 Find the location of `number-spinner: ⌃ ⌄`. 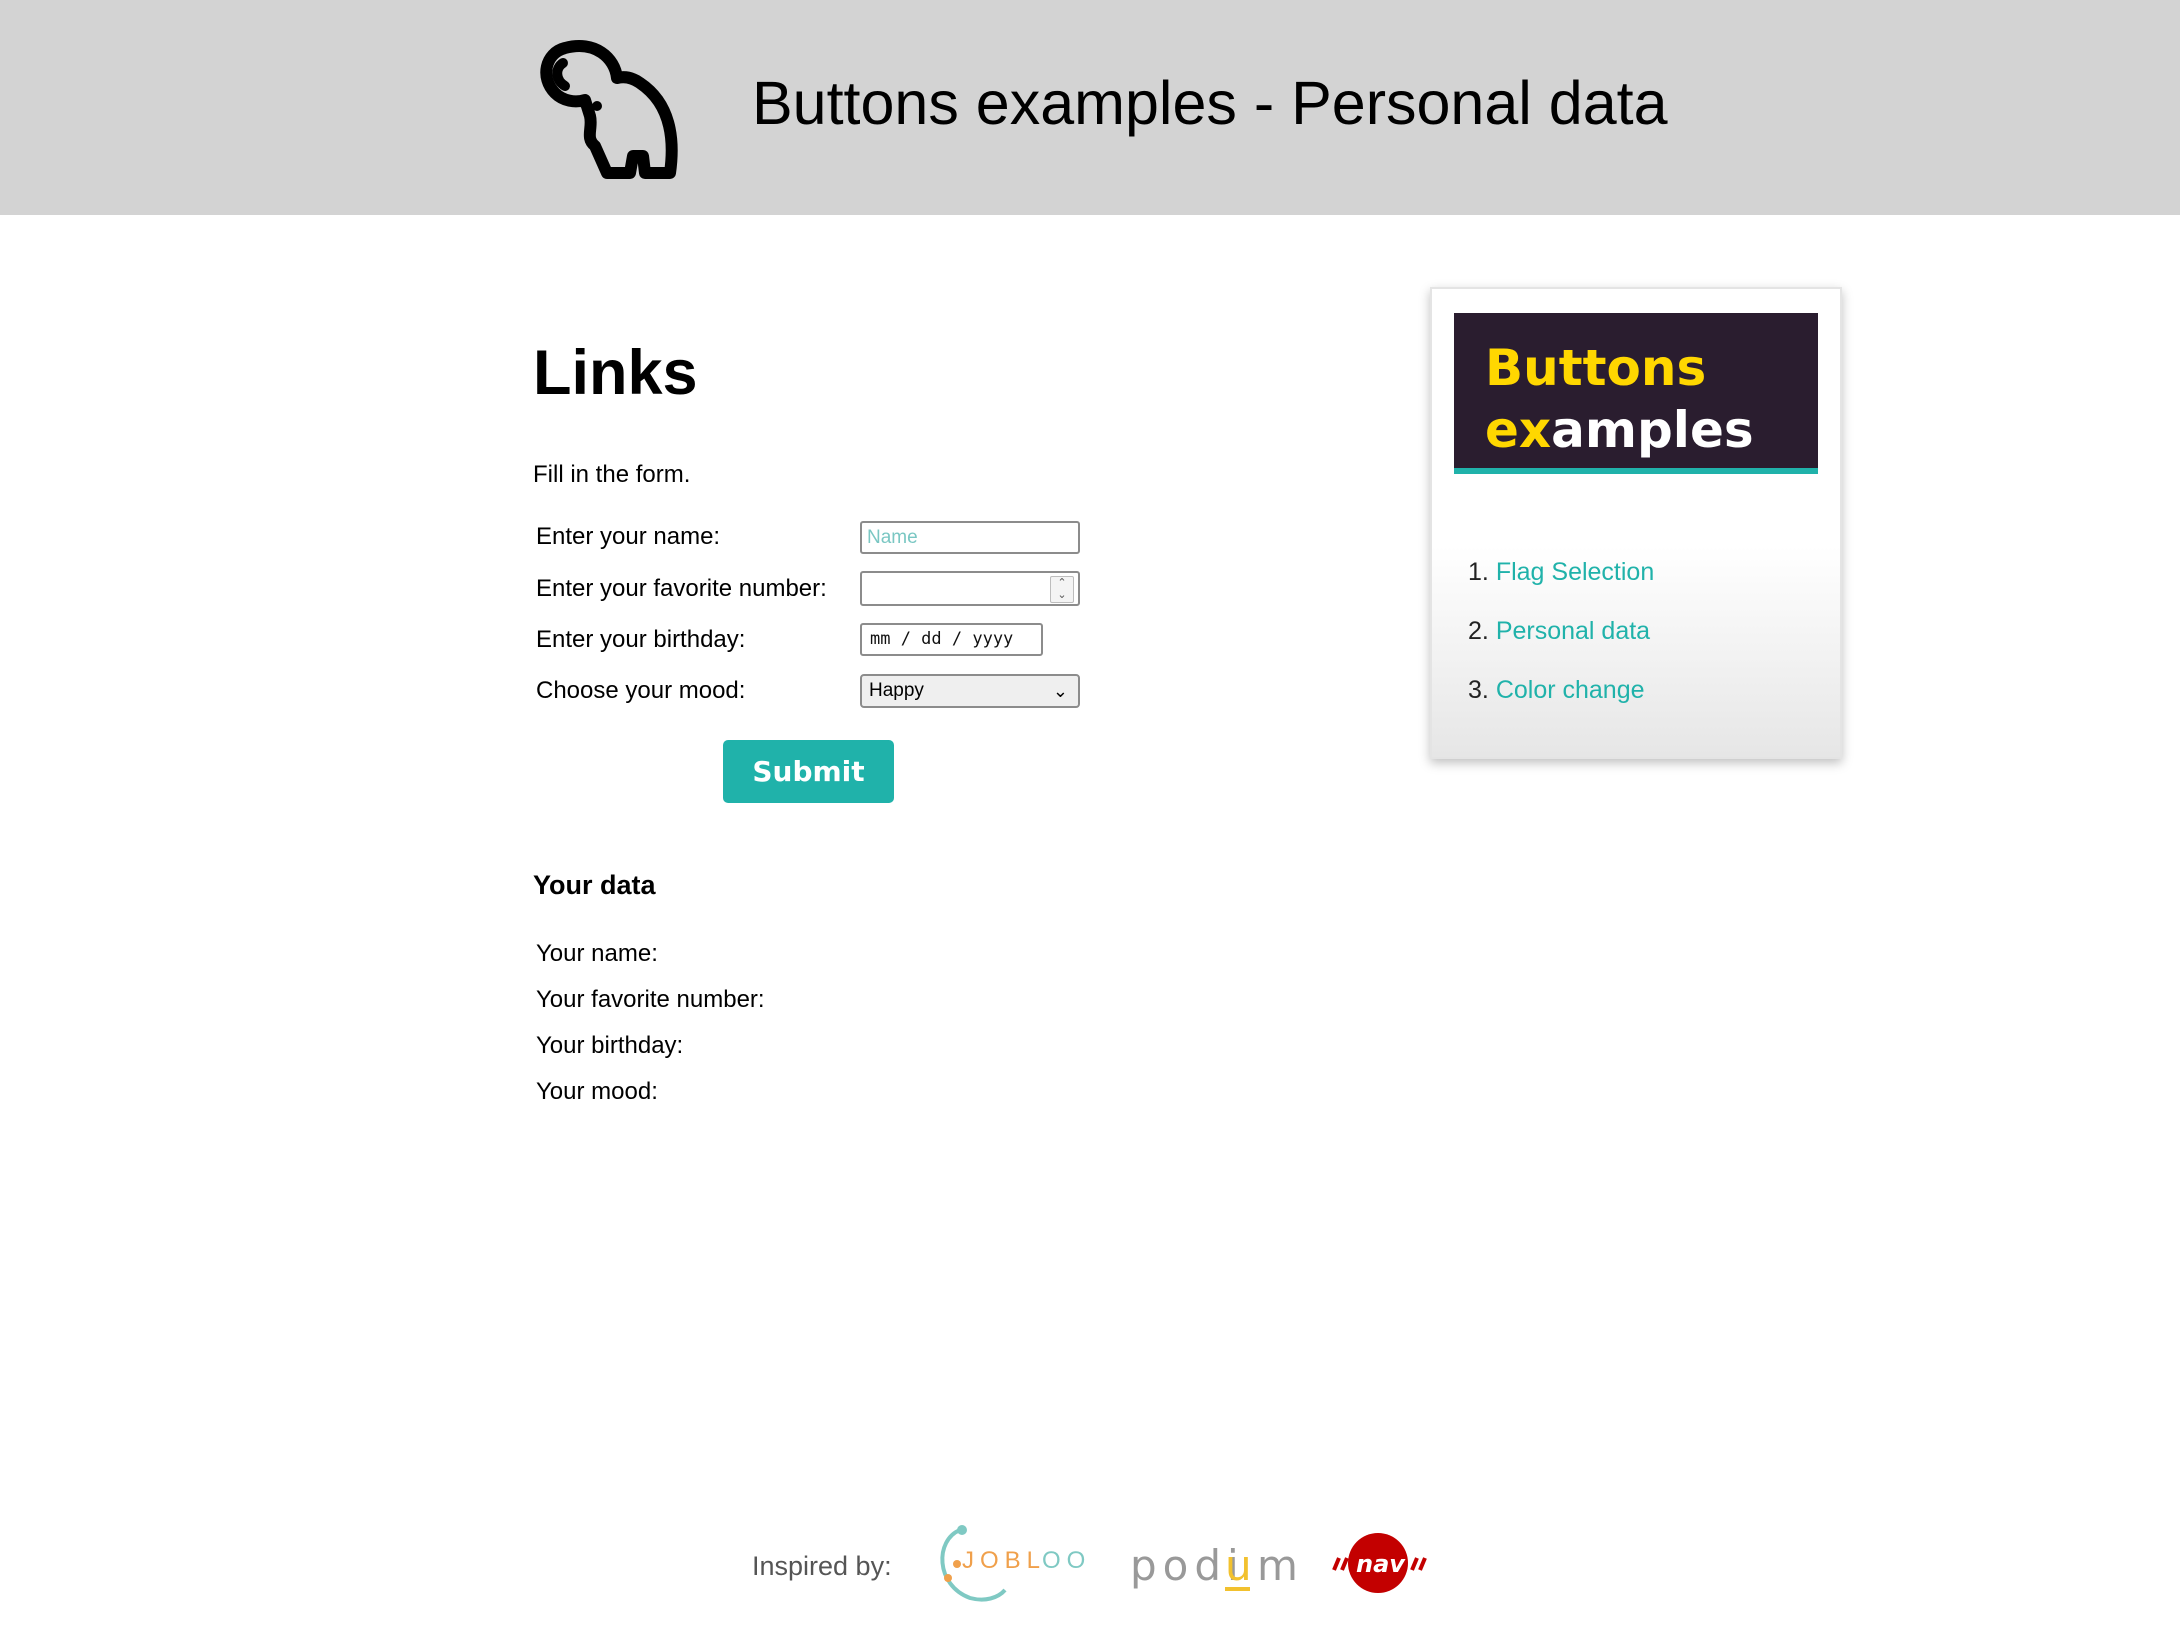

number-spinner: ⌃ ⌄ is located at coordinates (1062, 589).